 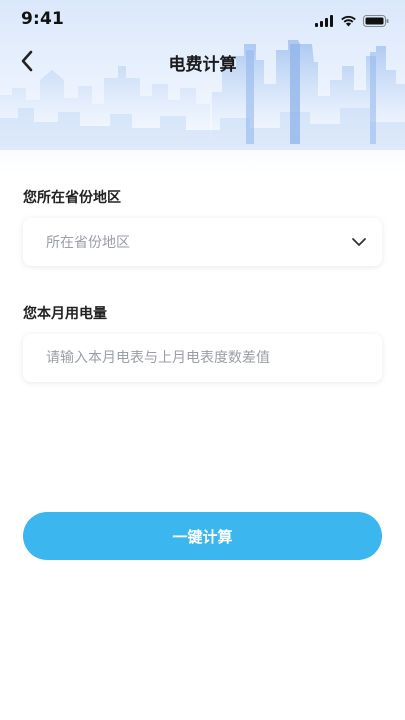 I want to click on calculate-button: 一键计算, so click(x=202, y=536).